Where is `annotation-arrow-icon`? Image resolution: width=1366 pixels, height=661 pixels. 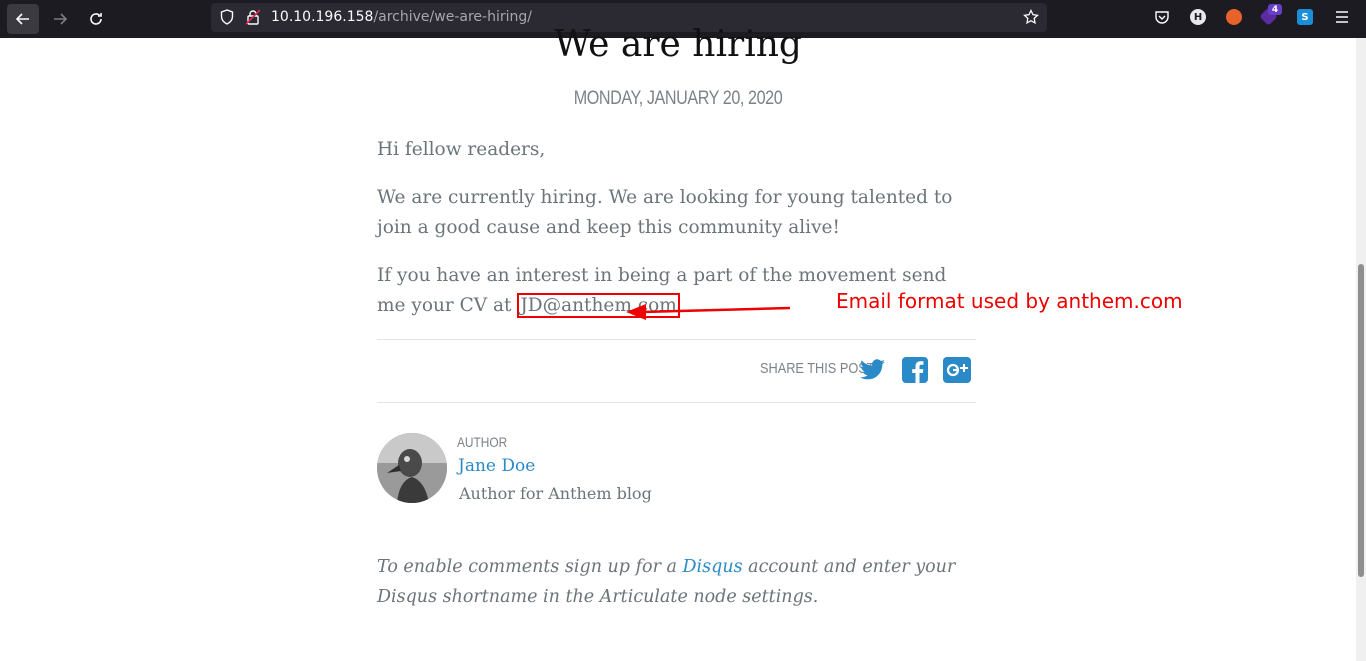 annotation-arrow-icon is located at coordinates (708, 312).